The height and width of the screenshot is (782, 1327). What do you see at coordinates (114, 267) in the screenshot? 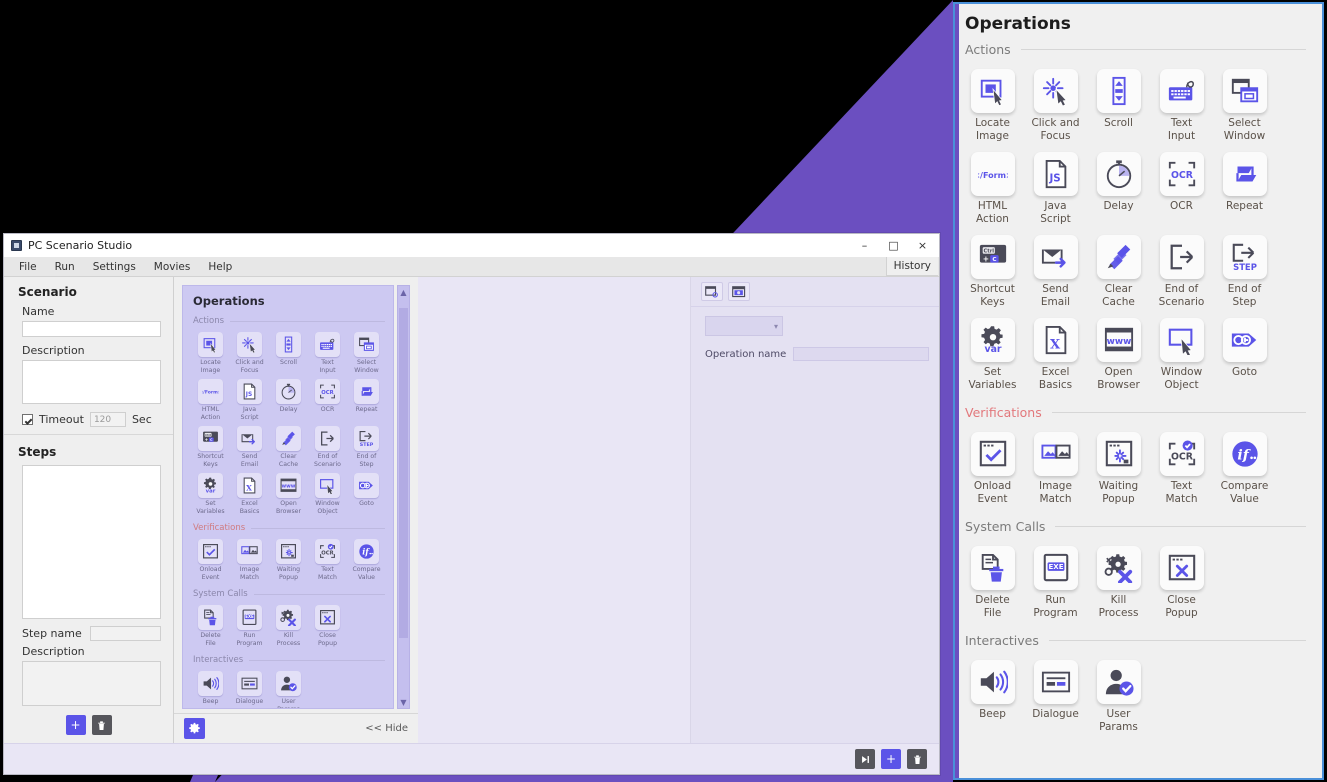
I see `menu-settings: Settings` at bounding box center [114, 267].